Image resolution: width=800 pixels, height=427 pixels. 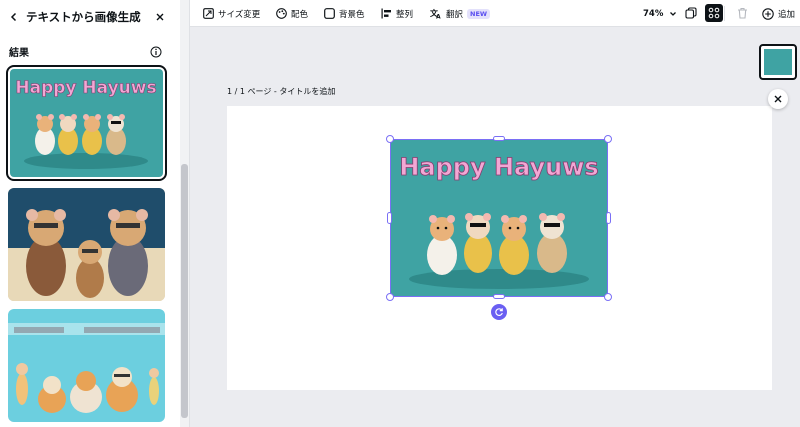 I want to click on palette-icon, so click(x=281, y=13).